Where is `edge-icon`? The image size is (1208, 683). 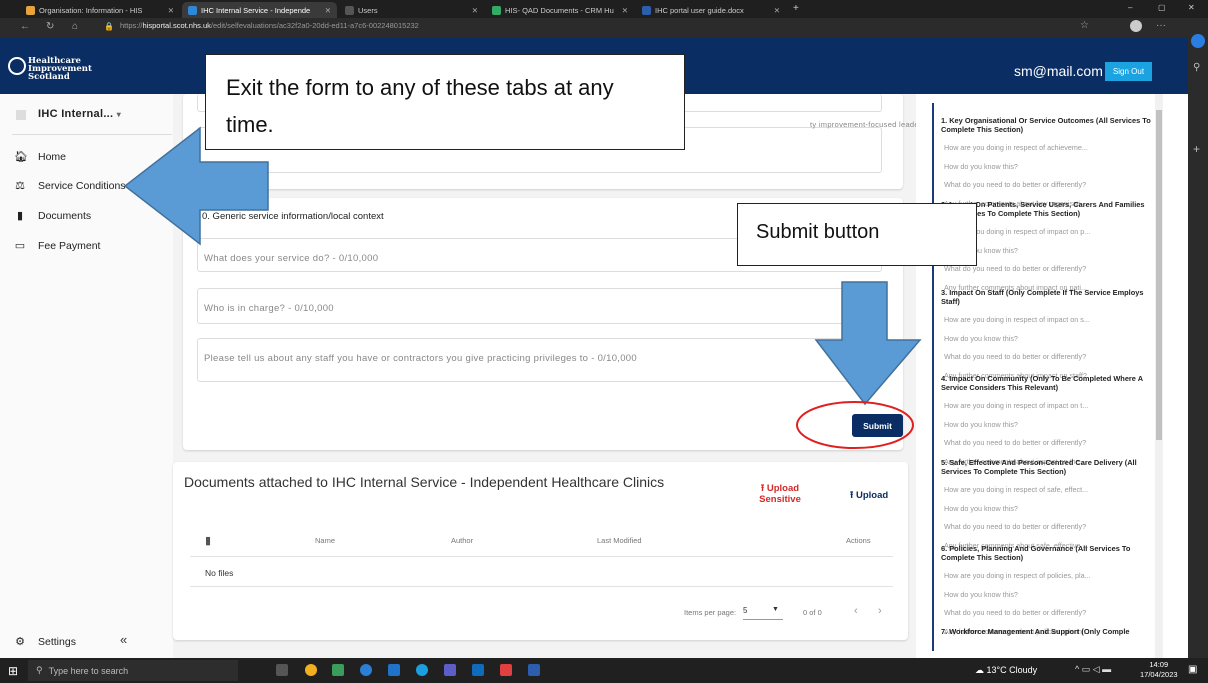
edge-icon is located at coordinates (422, 670).